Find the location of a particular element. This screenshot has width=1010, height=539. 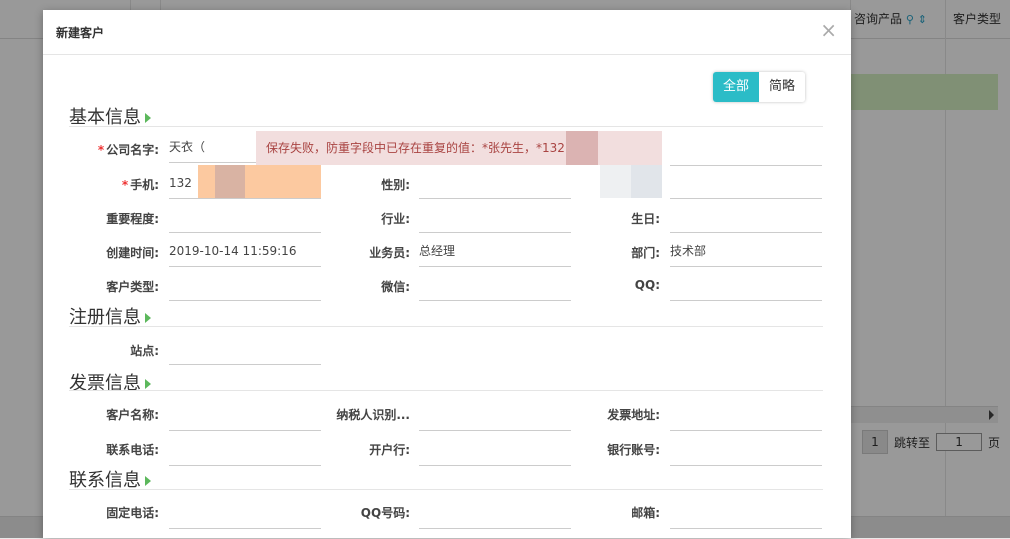

gender-label: 性别: is located at coordinates (395, 185).